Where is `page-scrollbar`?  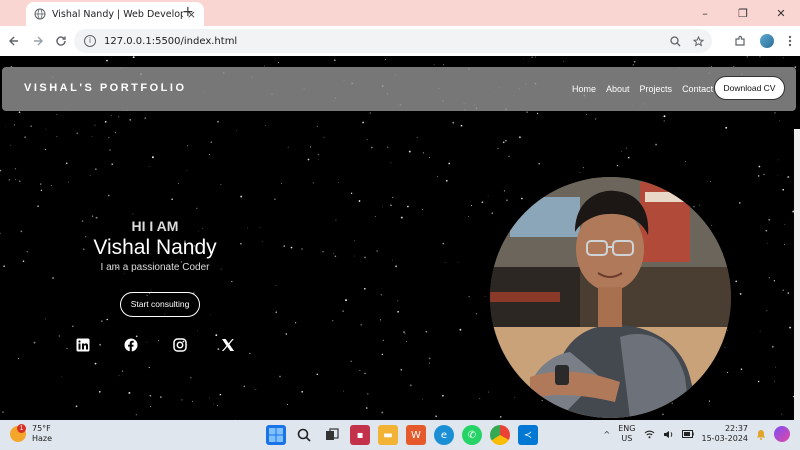 page-scrollbar is located at coordinates (797, 274).